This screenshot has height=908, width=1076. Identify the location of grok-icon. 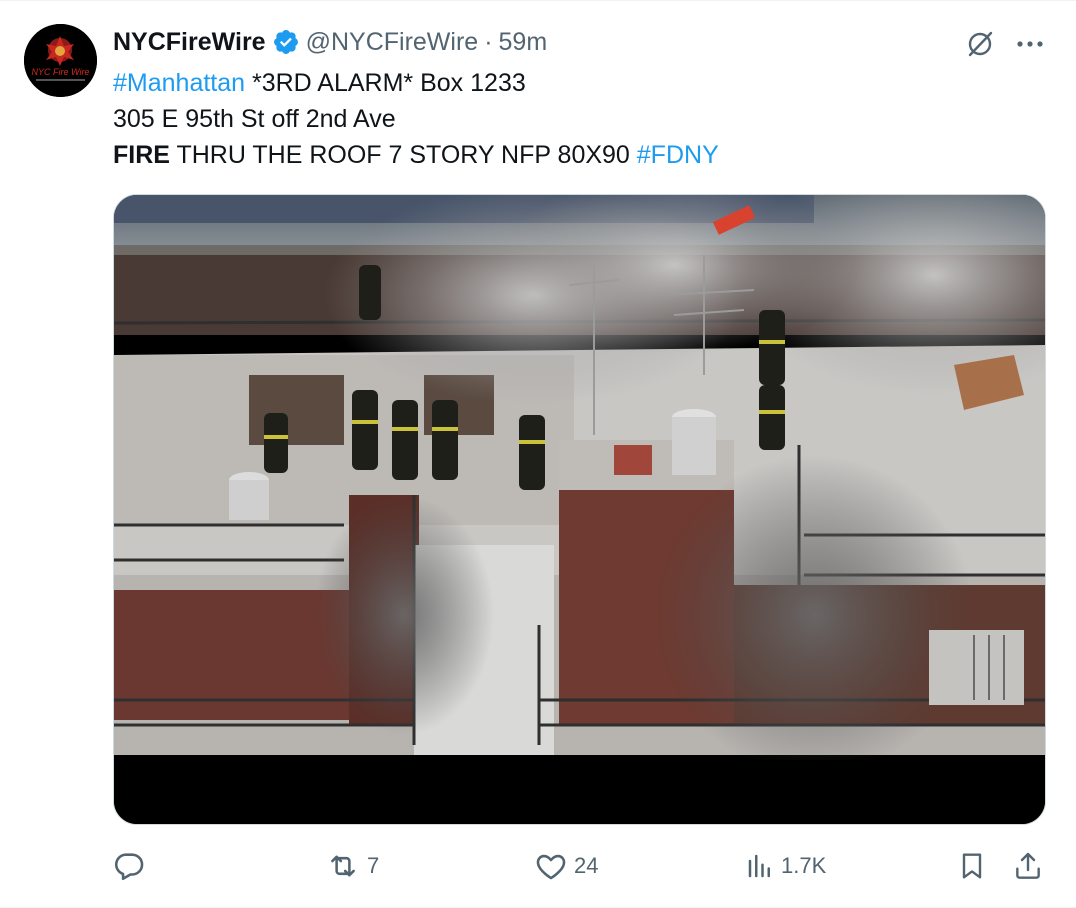
(980, 44).